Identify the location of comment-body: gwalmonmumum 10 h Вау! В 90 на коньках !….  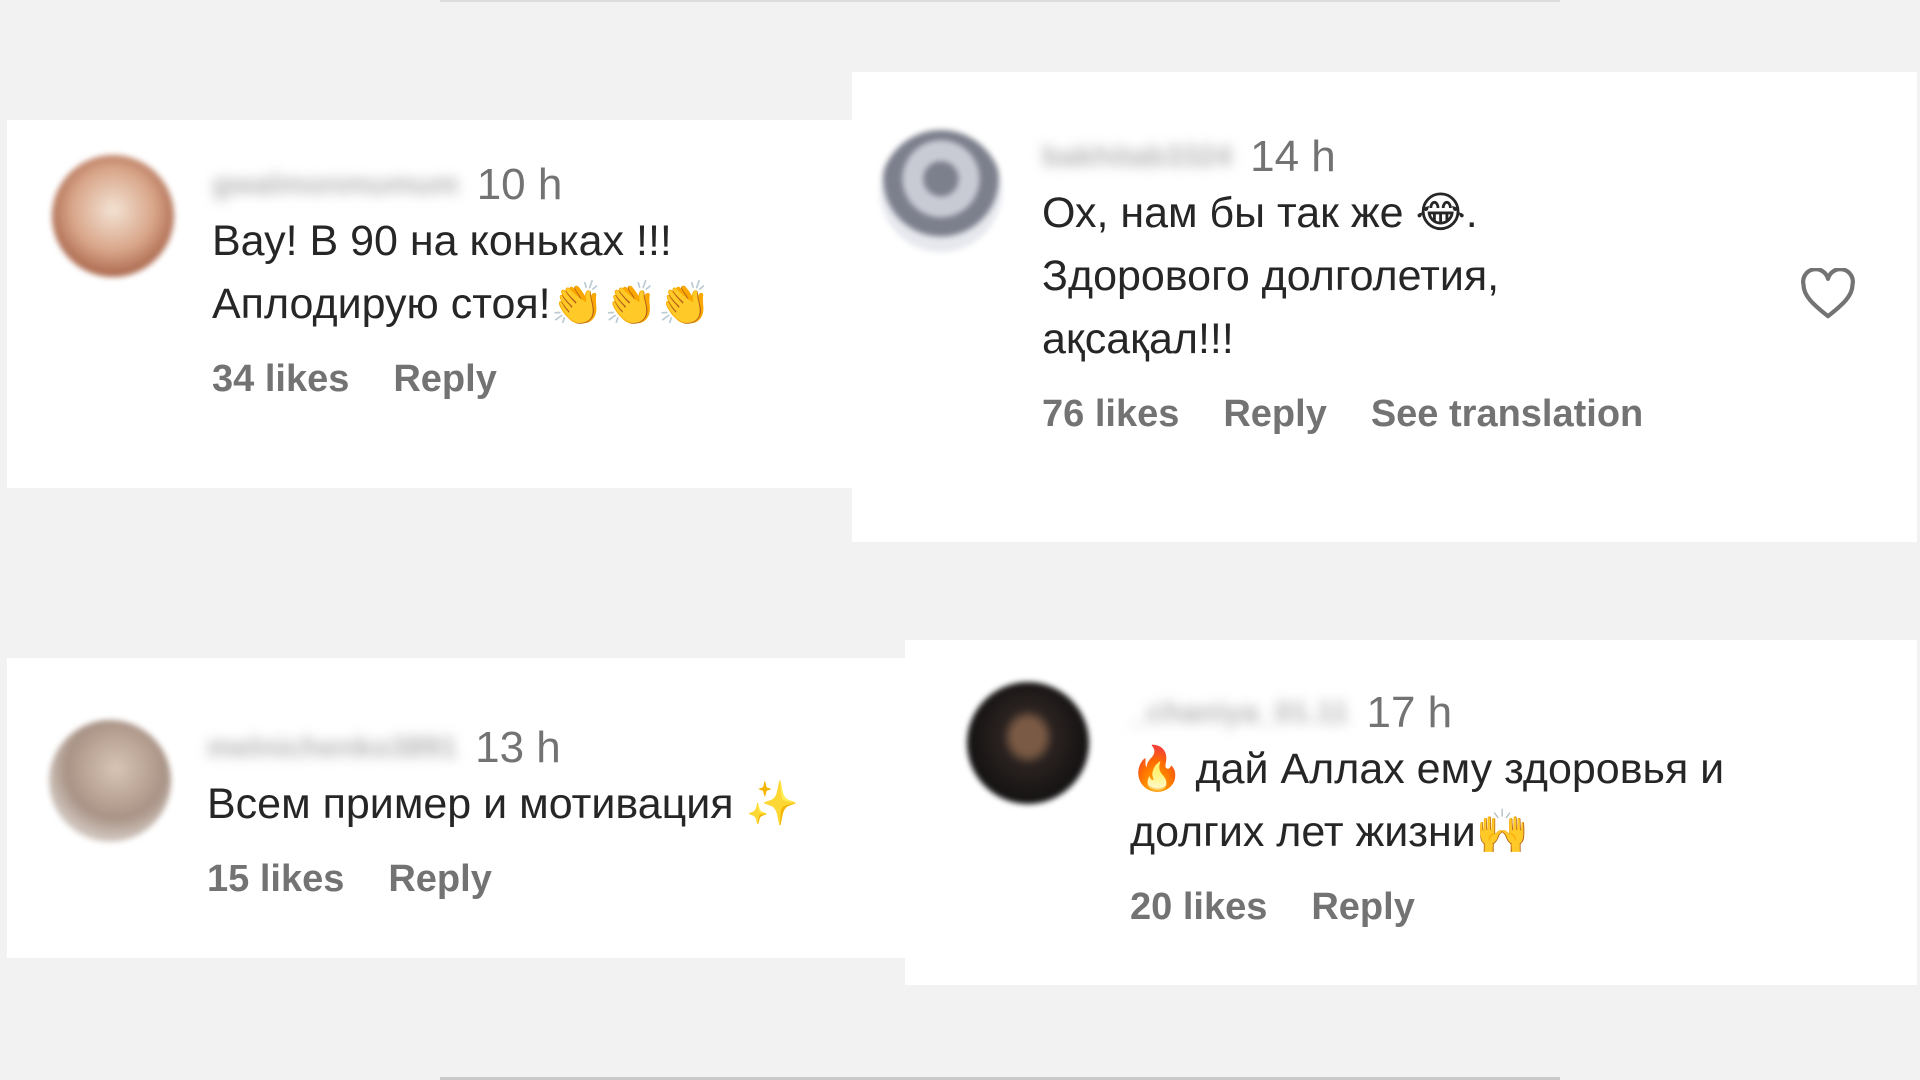
(461, 280).